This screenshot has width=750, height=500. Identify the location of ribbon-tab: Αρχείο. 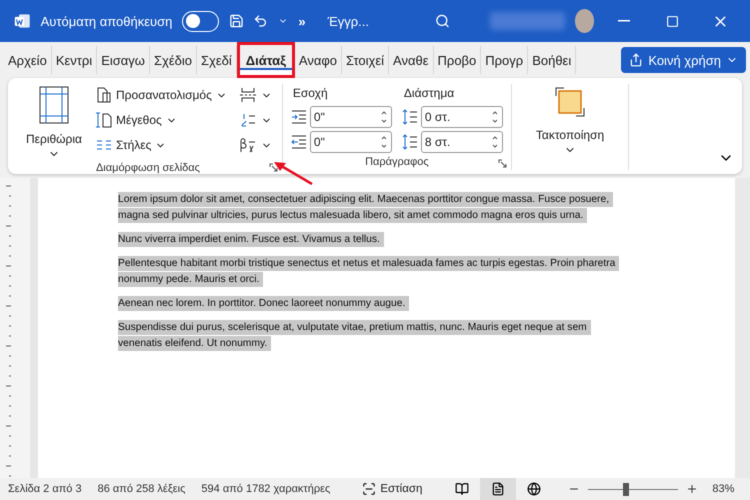
(28, 60).